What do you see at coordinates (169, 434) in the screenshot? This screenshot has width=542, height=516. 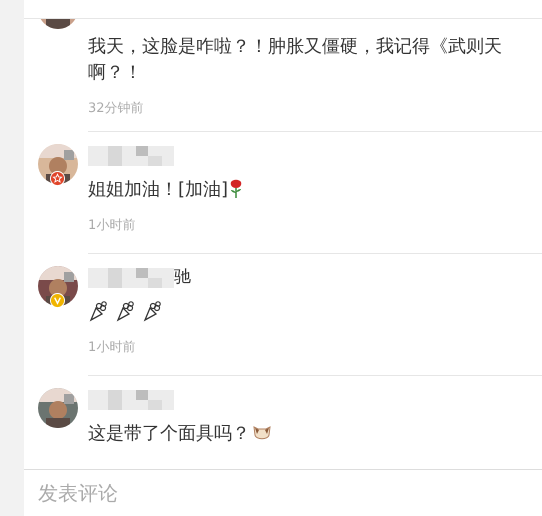 I see `comment-text: 这是带了个面具吗？` at bounding box center [169, 434].